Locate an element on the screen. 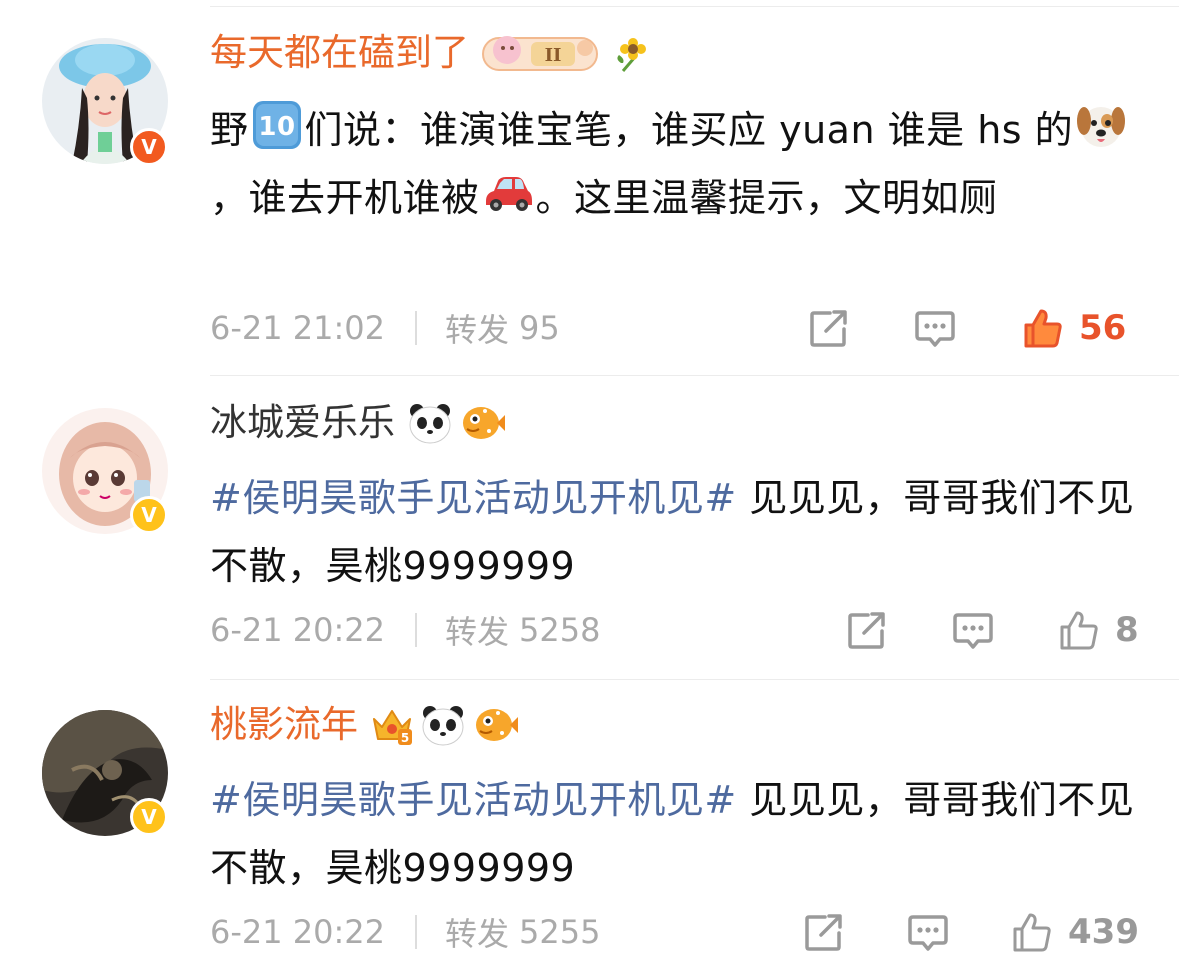  repost-count: 5258 is located at coordinates (560, 630).